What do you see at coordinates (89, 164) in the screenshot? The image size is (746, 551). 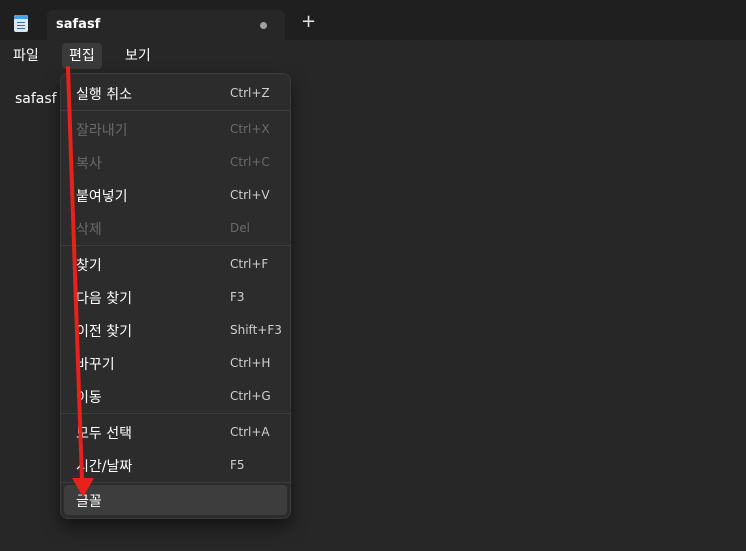 I see `menu-item-label: 복사` at bounding box center [89, 164].